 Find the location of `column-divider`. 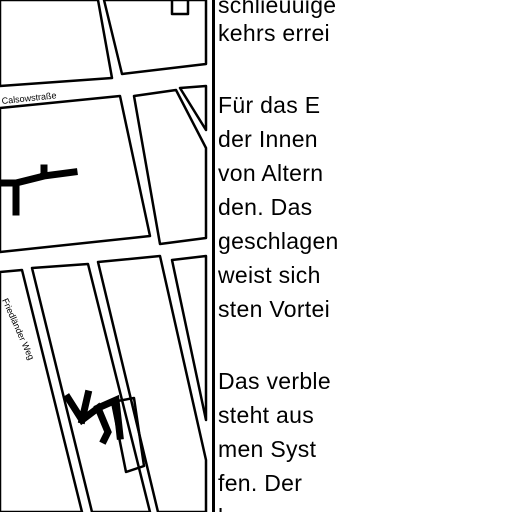

column-divider is located at coordinates (213, 256).